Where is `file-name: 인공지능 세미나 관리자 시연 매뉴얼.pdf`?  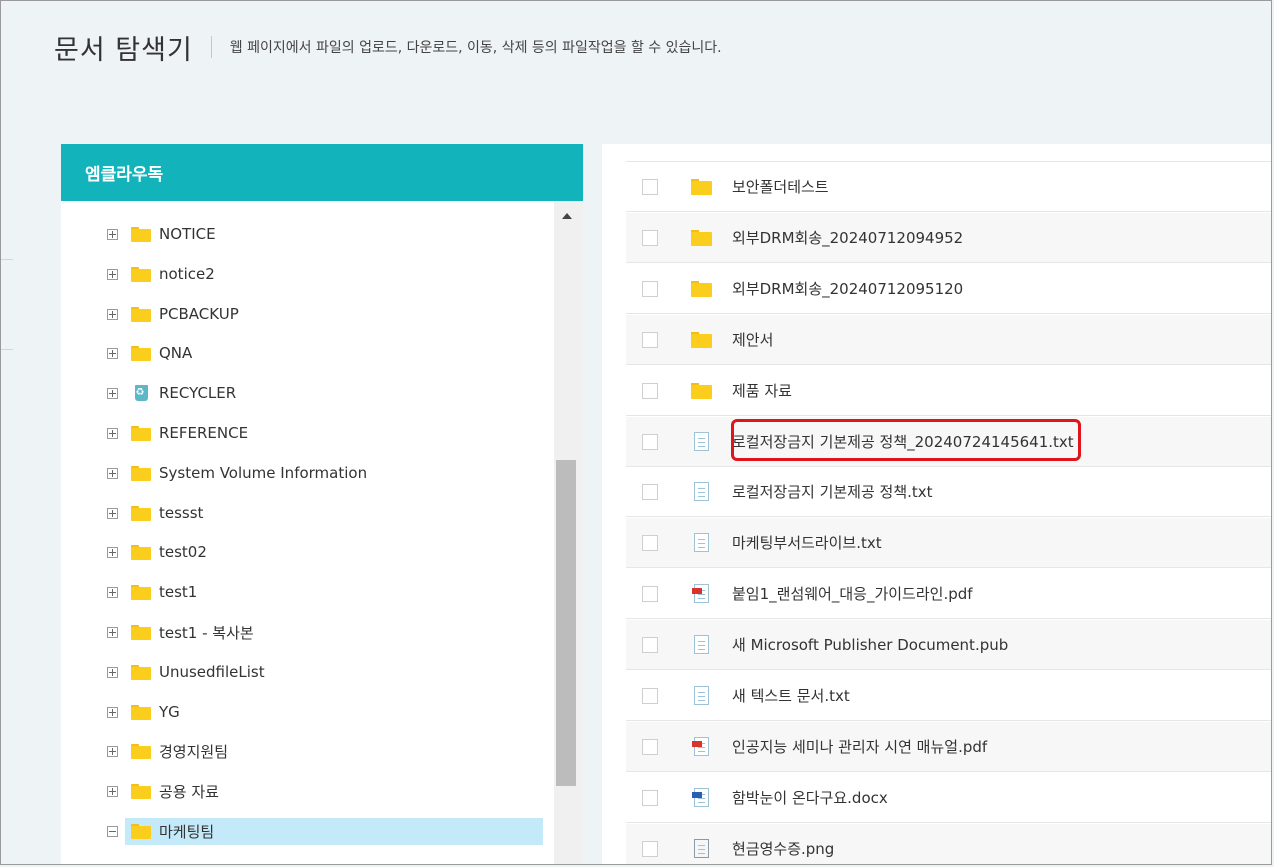
file-name: 인공지능 세미나 관리자 시연 매뉴얼.pdf is located at coordinates (859, 746).